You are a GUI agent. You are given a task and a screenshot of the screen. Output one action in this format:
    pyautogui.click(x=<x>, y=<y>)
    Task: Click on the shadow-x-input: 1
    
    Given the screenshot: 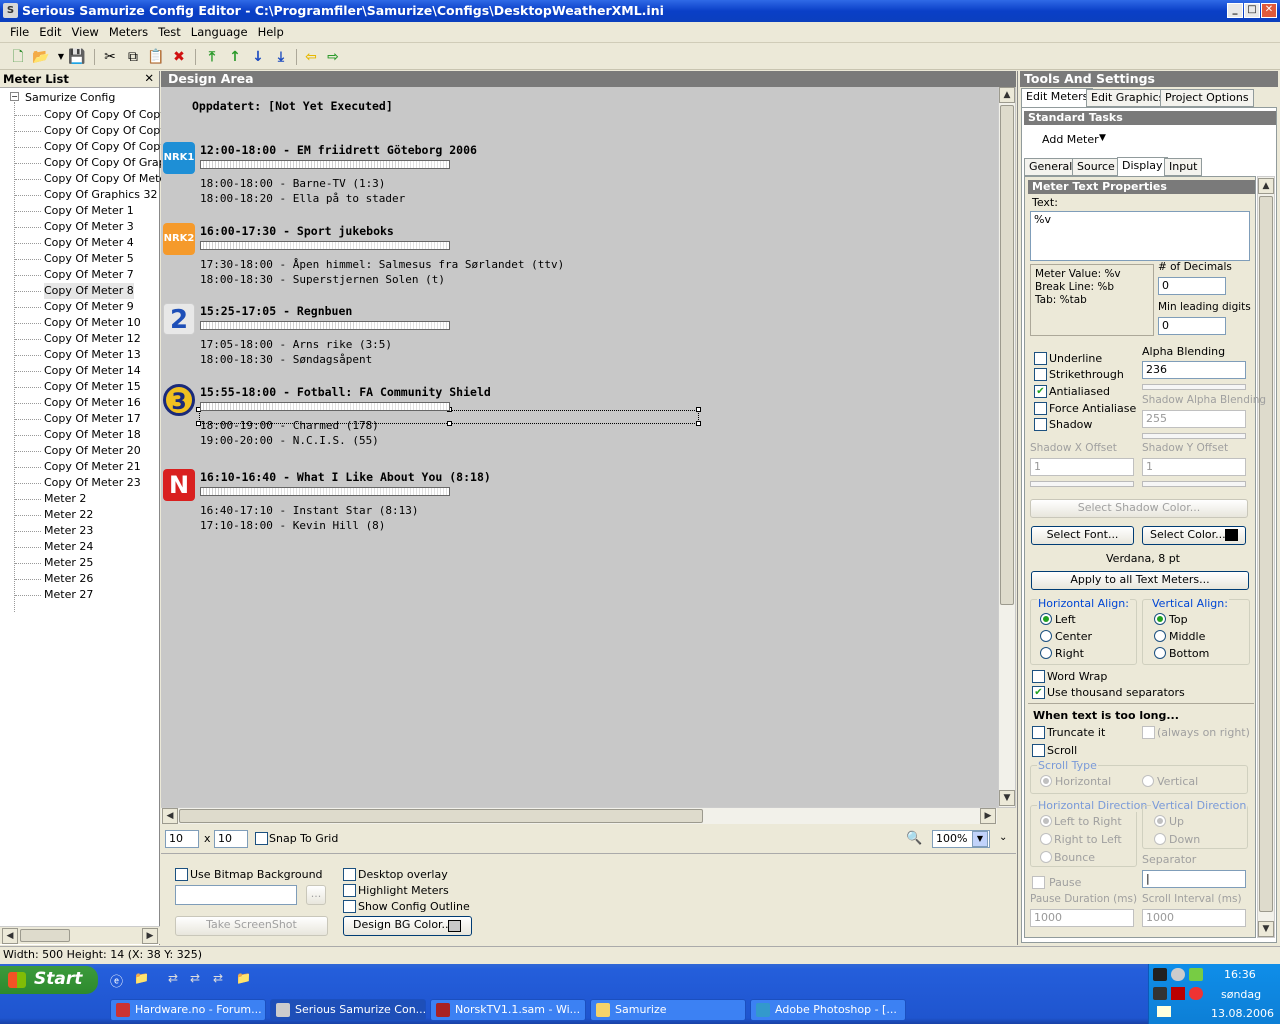 What is the action you would take?
    pyautogui.click(x=1082, y=467)
    